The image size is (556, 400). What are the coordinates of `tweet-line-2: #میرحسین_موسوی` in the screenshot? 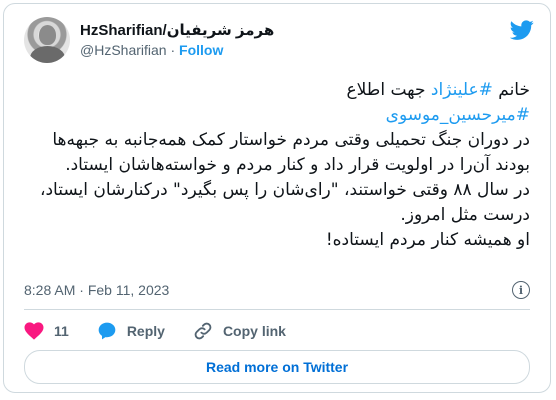 It's located at (275, 115).